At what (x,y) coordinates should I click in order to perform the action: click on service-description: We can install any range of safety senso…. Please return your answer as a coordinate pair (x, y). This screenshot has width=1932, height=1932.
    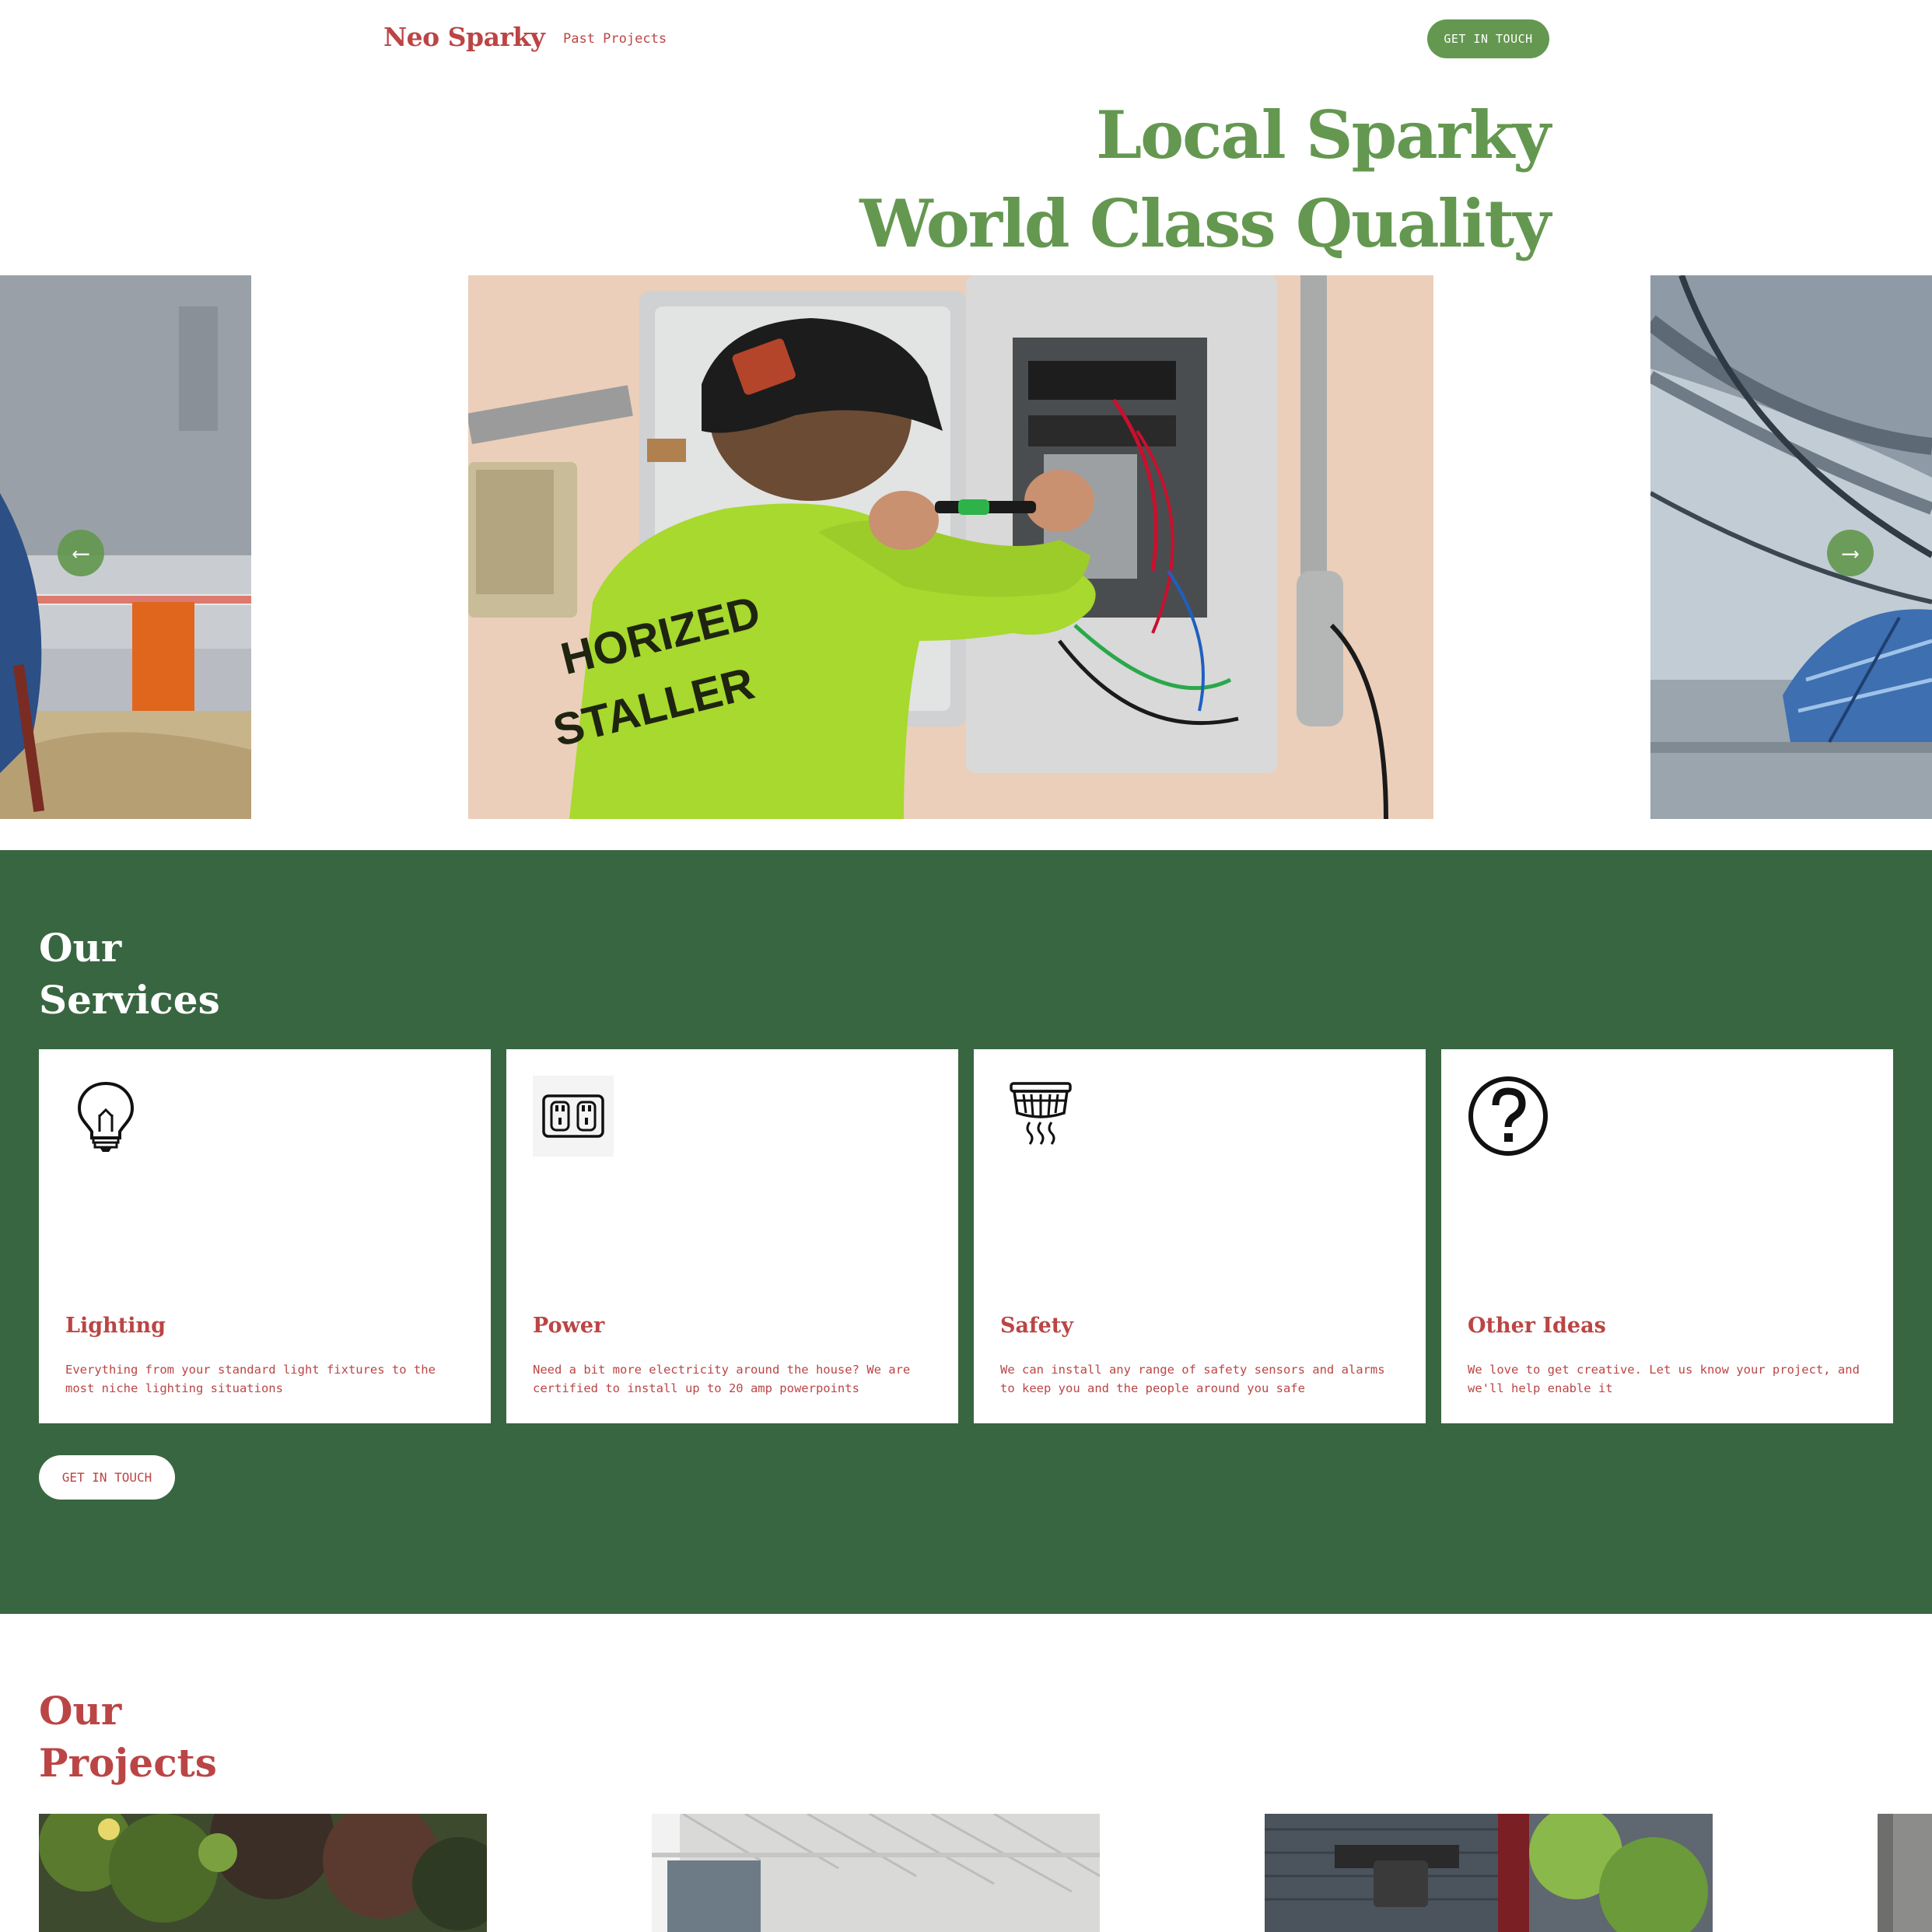
    Looking at the image, I should click on (1192, 1379).